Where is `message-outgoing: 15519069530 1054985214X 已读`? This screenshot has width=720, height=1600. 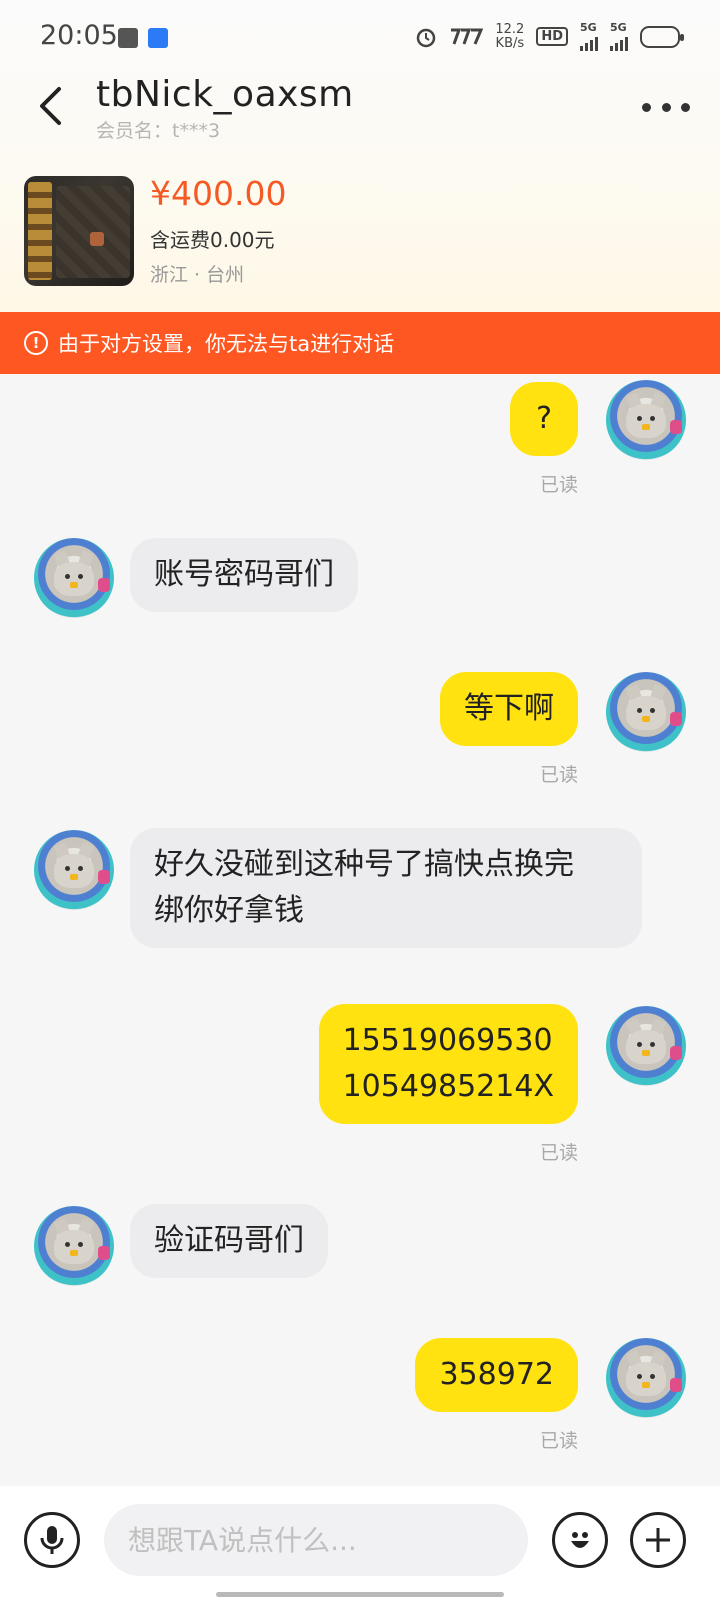 message-outgoing: 15519069530 1054985214X 已读 is located at coordinates (360, 1087).